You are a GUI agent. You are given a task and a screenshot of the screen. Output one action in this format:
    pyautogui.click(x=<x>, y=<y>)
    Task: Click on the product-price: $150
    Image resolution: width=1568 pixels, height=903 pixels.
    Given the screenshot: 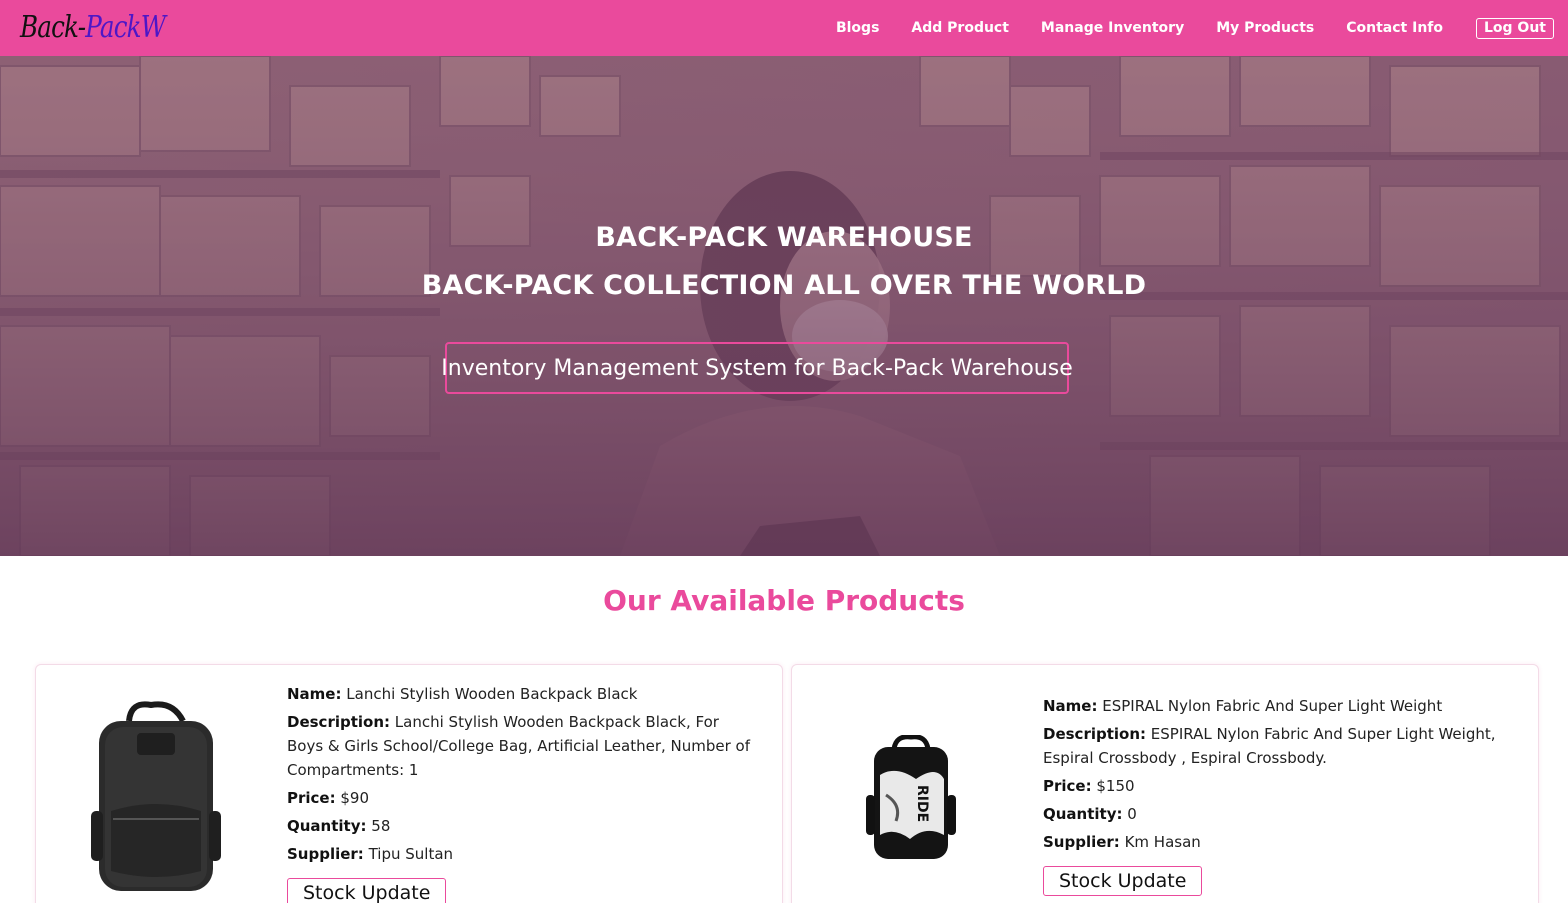 What is the action you would take?
    pyautogui.click(x=1115, y=786)
    